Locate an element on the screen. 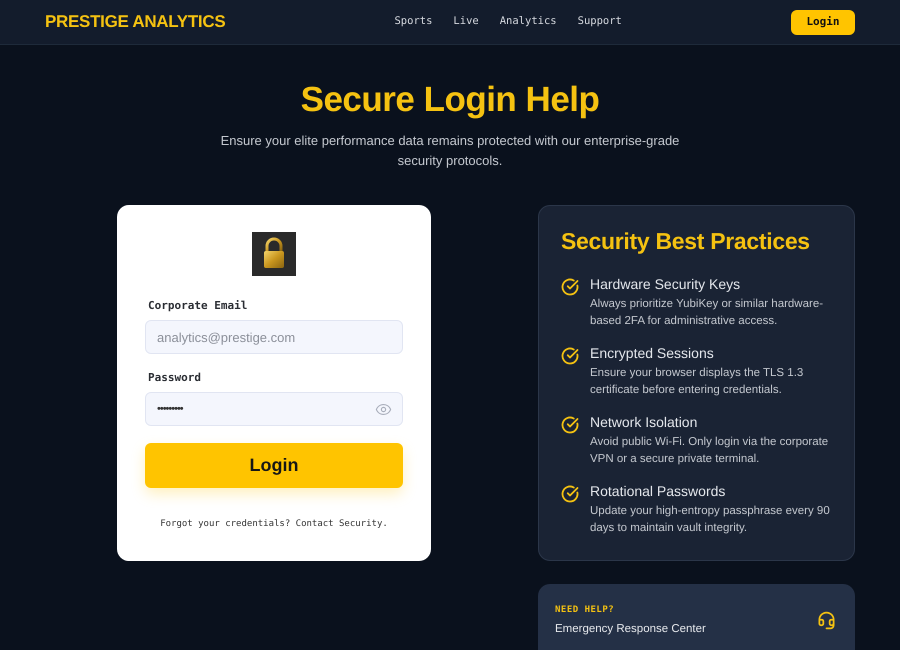 The width and height of the screenshot is (900, 650). field-label: Password is located at coordinates (174, 378).